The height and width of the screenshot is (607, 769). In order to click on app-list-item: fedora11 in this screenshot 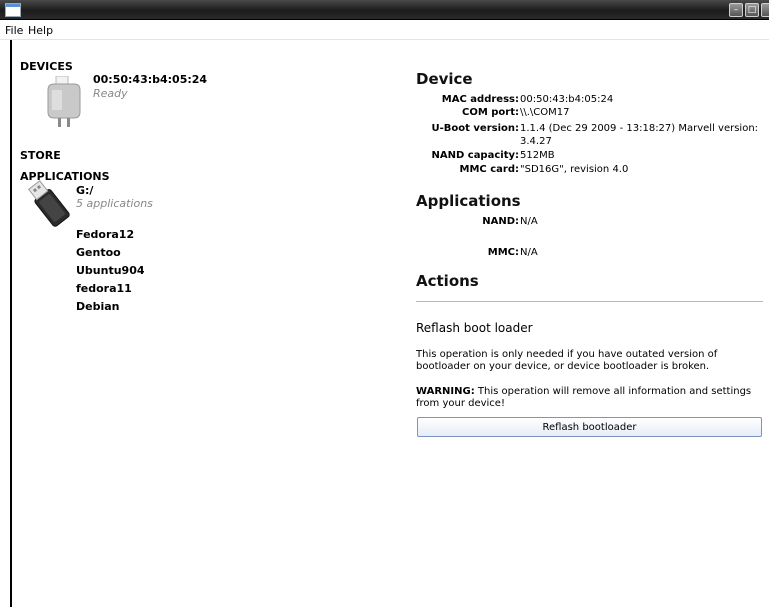, I will do `click(110, 289)`.